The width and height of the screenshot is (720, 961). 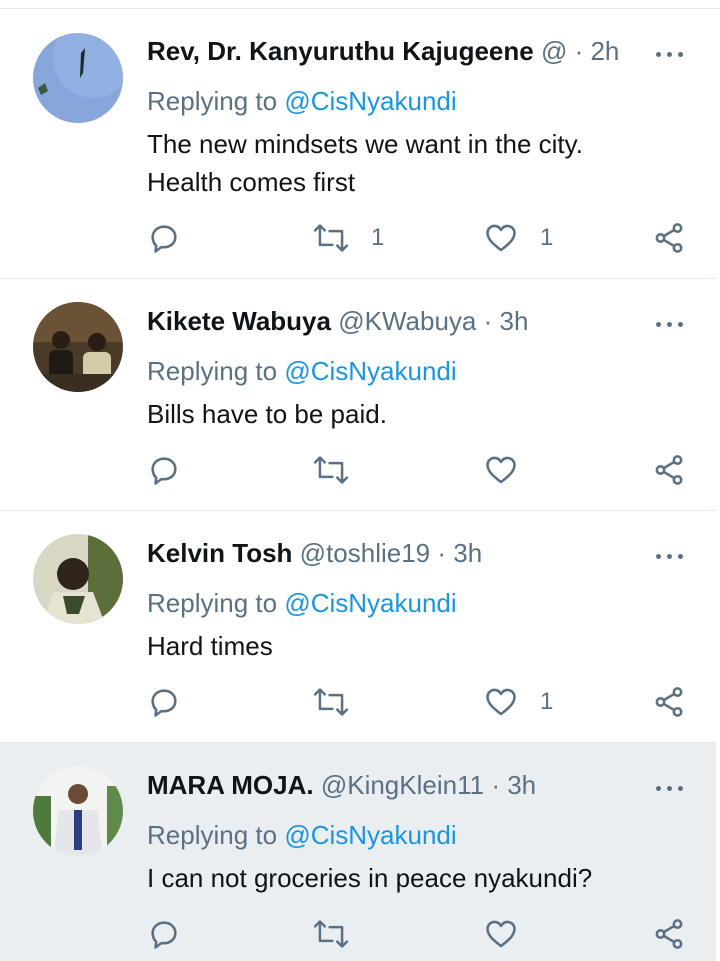 What do you see at coordinates (378, 237) in the screenshot?
I see `retweet-count: 1` at bounding box center [378, 237].